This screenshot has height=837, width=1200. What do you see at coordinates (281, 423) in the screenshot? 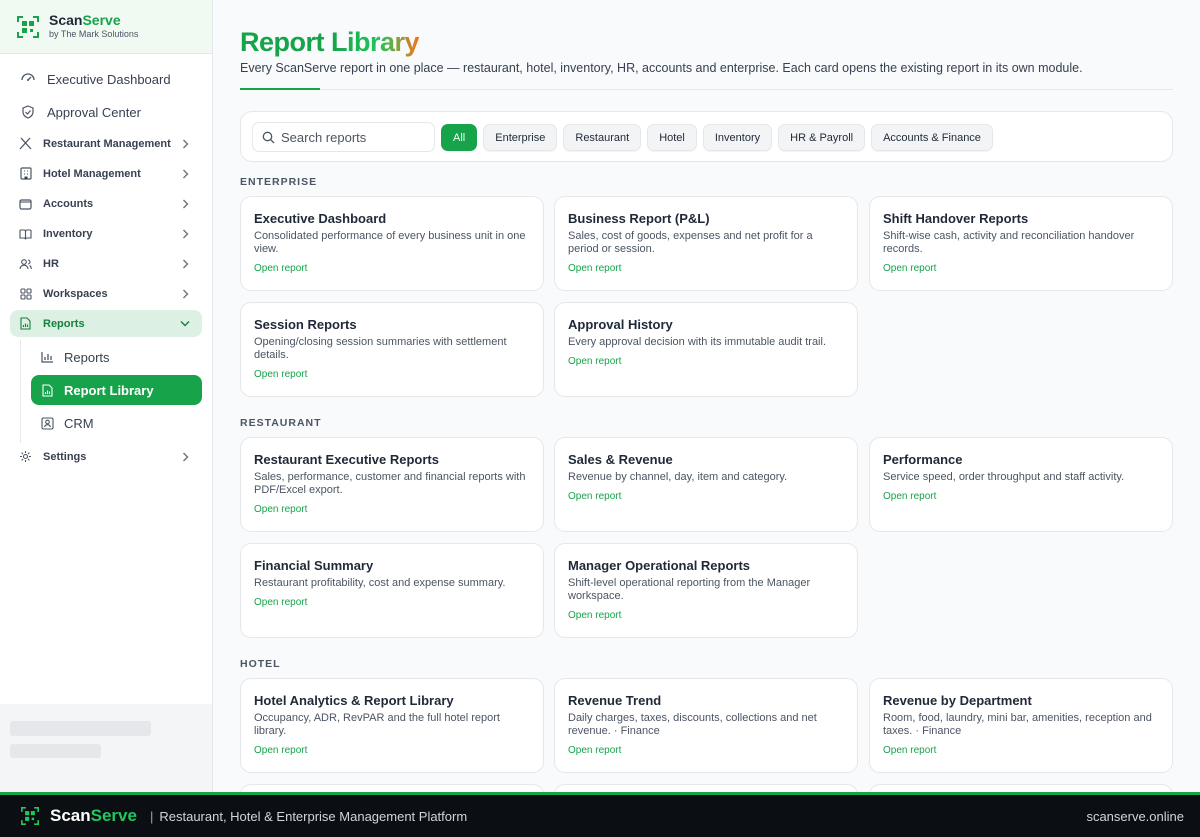
I see `section-label-restaurant: RESTAURANT` at bounding box center [281, 423].